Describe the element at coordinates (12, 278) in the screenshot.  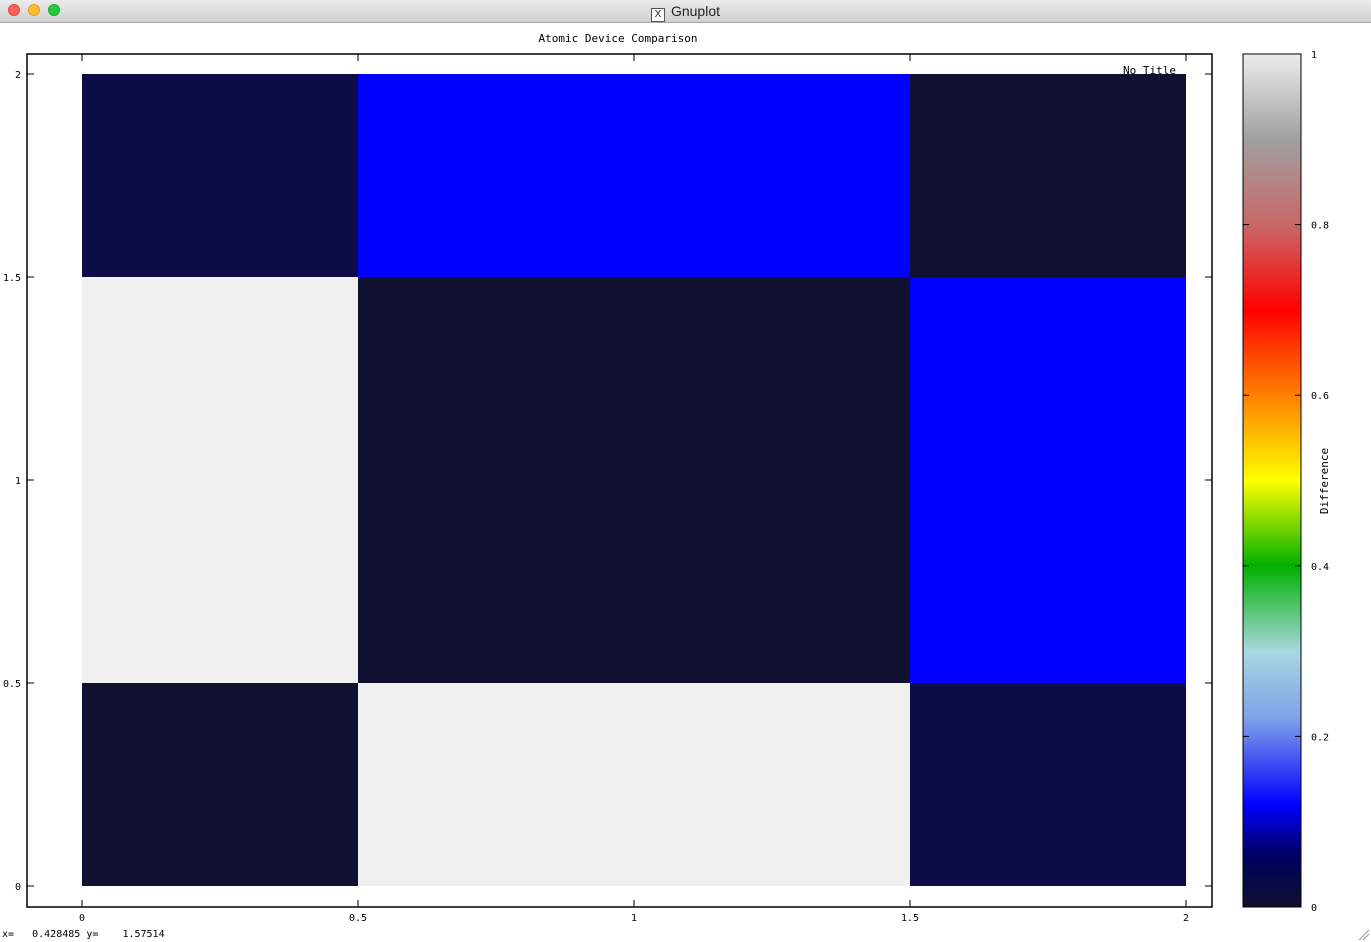
I see `y-tick-label: 1.5` at that location.